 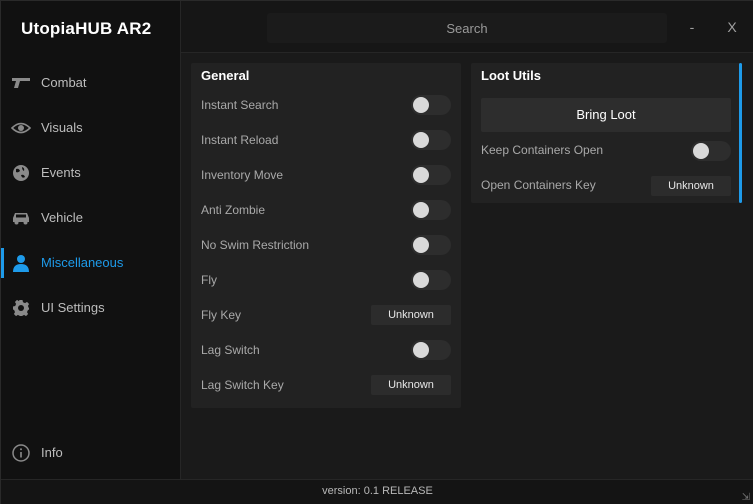 What do you see at coordinates (73, 307) in the screenshot?
I see `sidebar-item-label: UI Settings` at bounding box center [73, 307].